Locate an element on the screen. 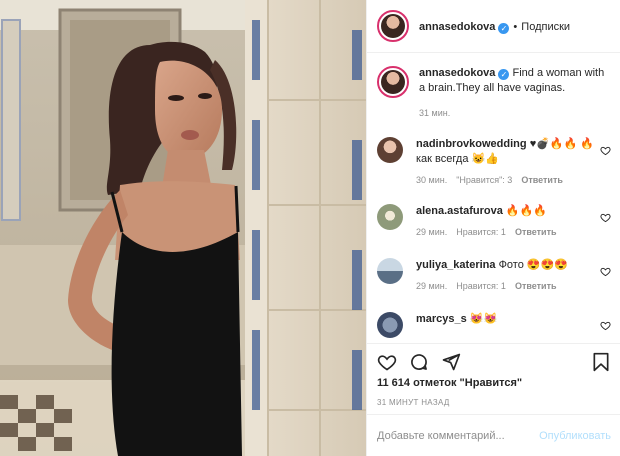 Image resolution: width=620 pixels, height=456 pixels. author-avatar is located at coordinates (393, 26).